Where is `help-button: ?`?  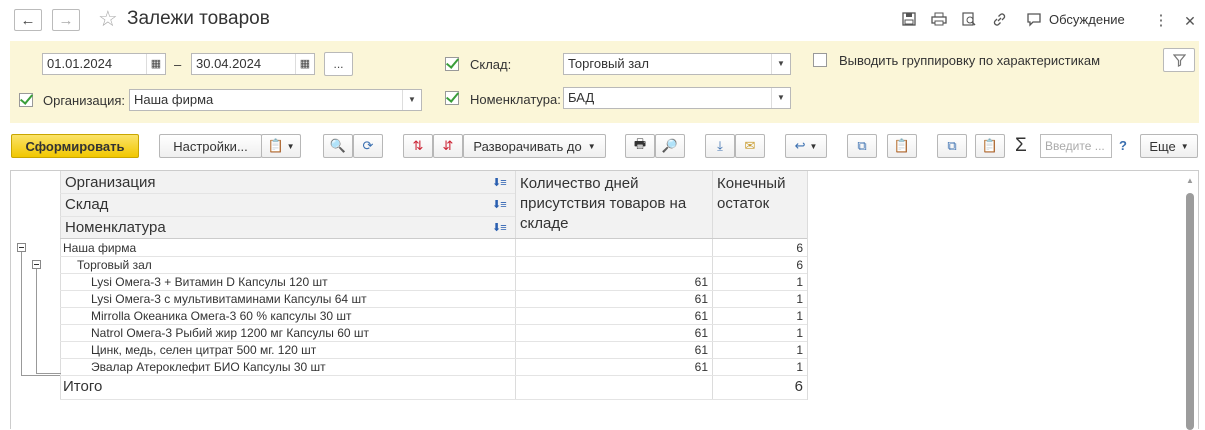
help-button: ? is located at coordinates (1123, 145).